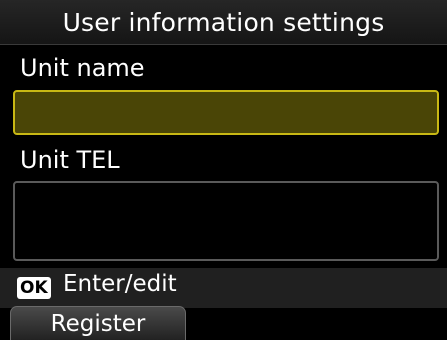 This screenshot has width=447, height=340. Describe the element at coordinates (34, 288) in the screenshot. I see `ok-key-icon: OK` at that location.